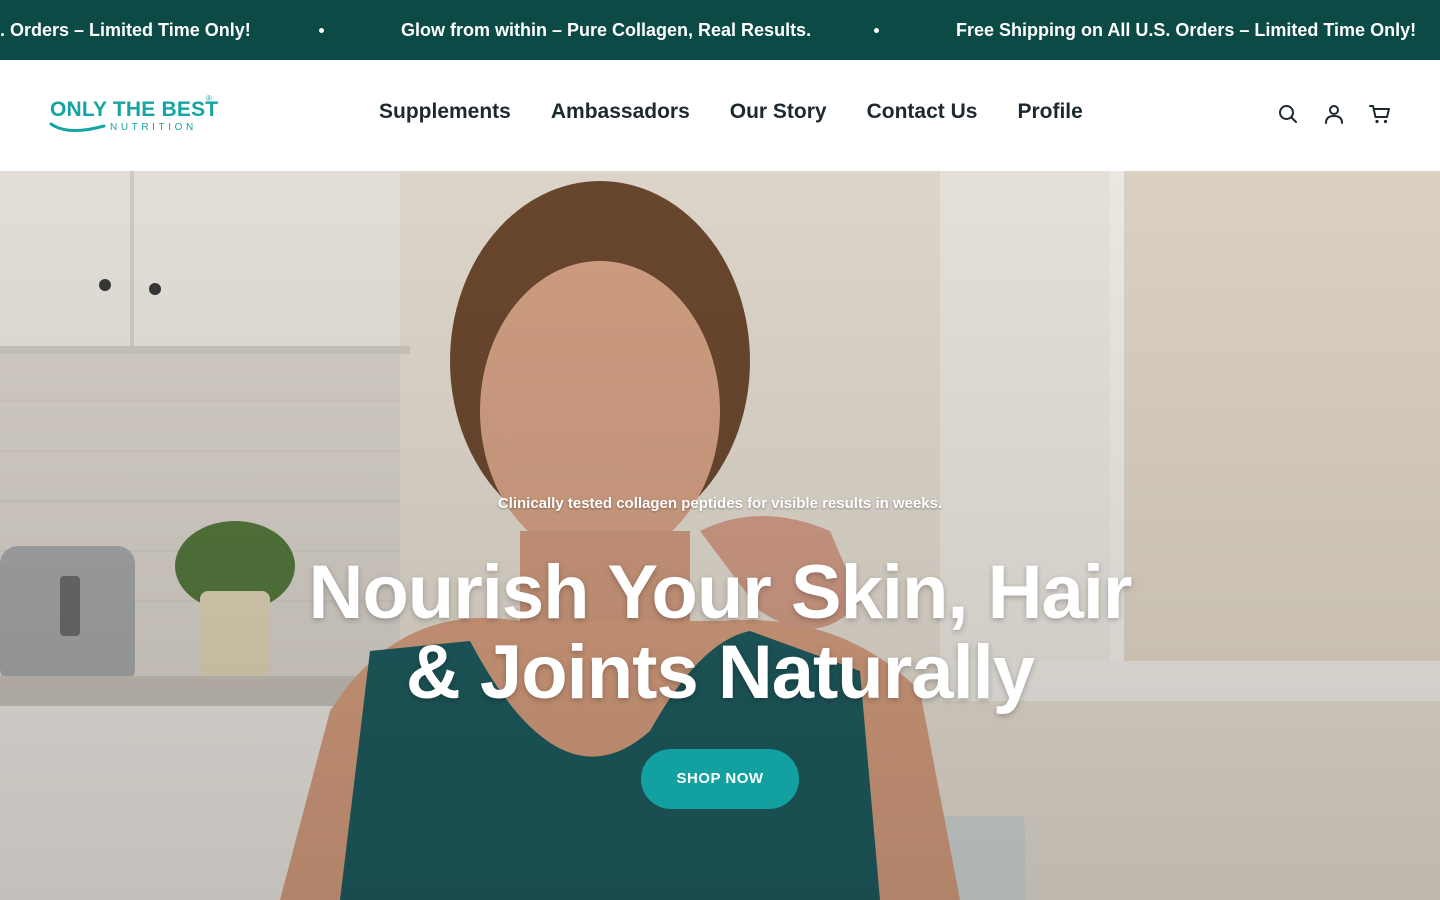 The image size is (1440, 900). Describe the element at coordinates (1380, 114) in the screenshot. I see `cart-icon` at that location.